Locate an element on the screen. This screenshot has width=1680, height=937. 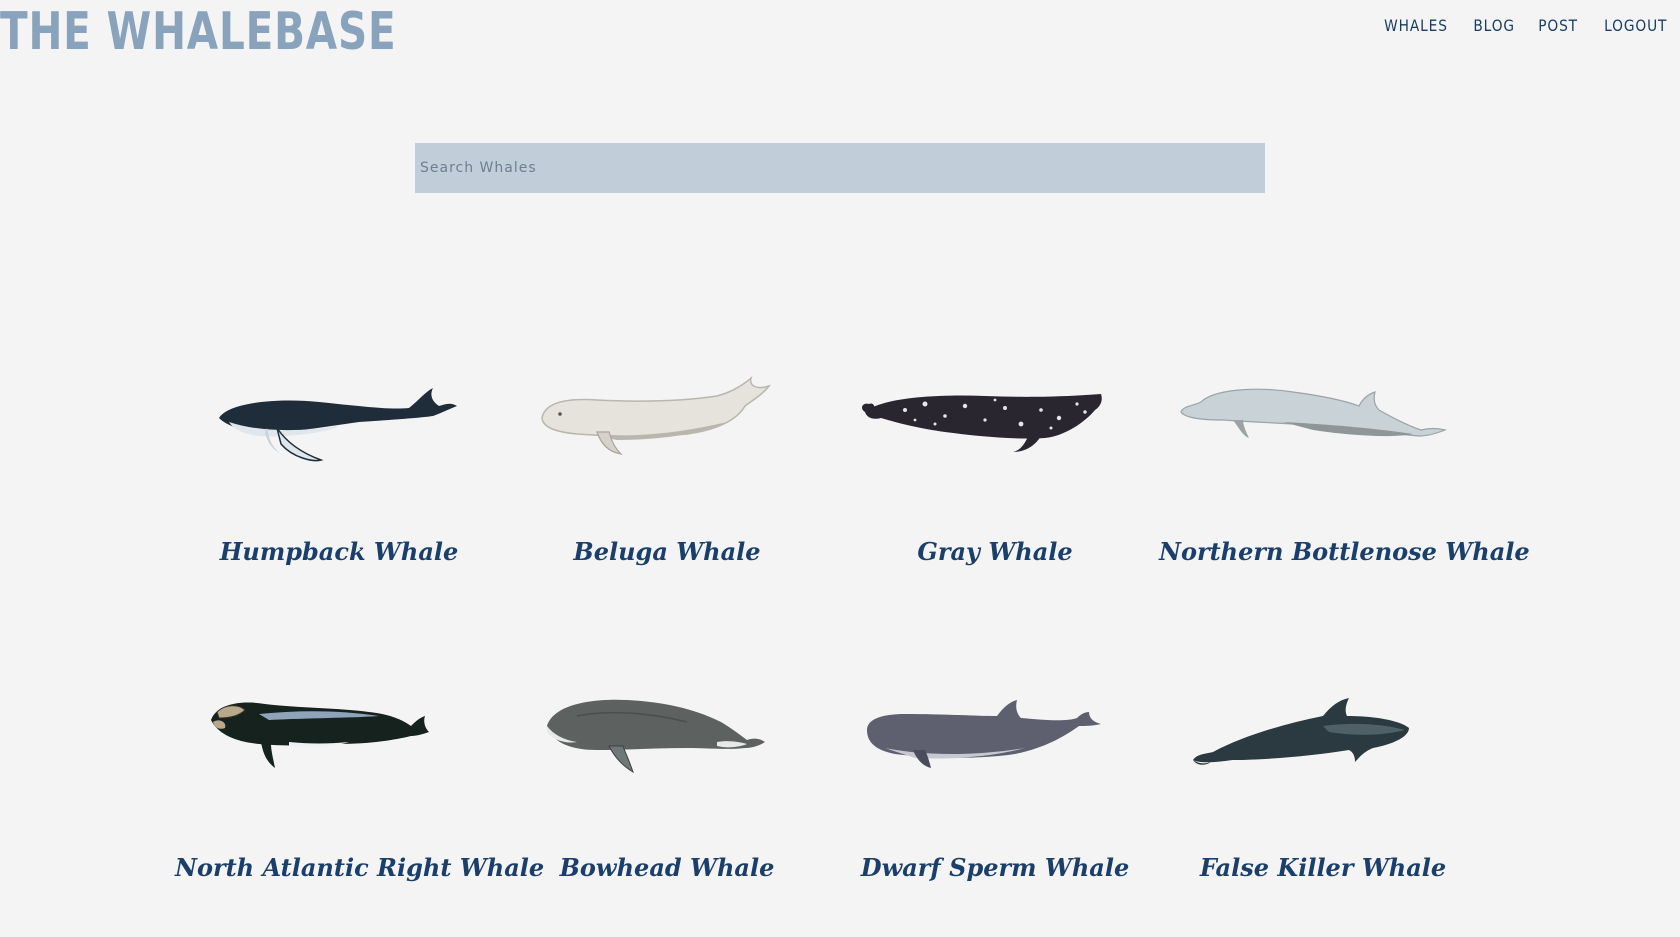
whale-name: Beluga Whale is located at coordinates (667, 551).